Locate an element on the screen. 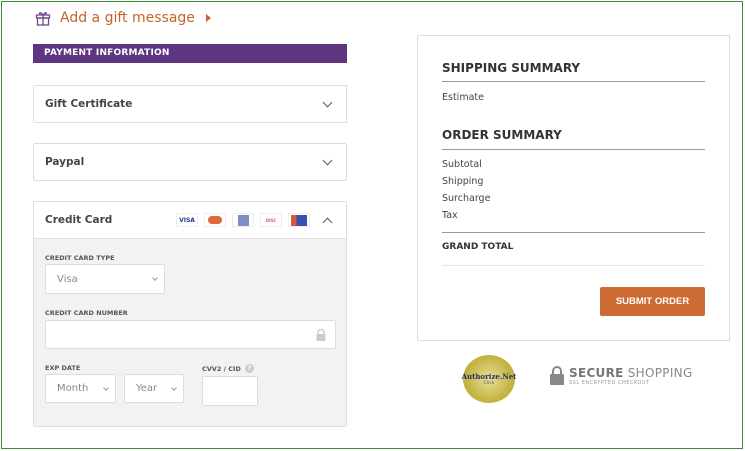  shopping-text: SHOPPING is located at coordinates (660, 373).